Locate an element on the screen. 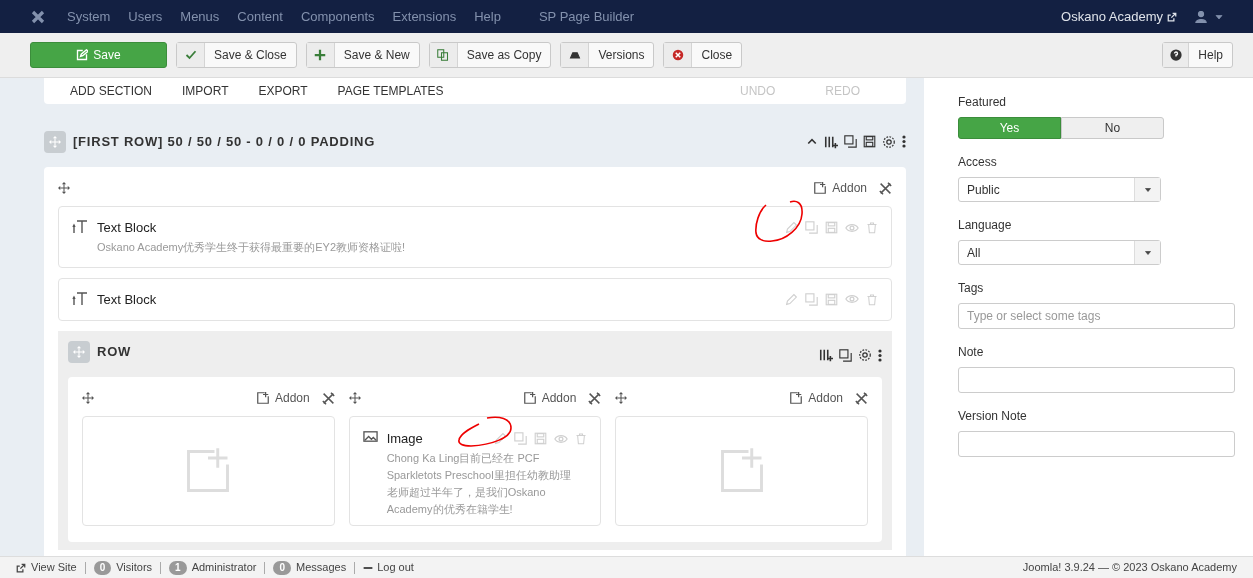 The width and height of the screenshot is (1253, 578). user-icon is located at coordinates (1201, 16).